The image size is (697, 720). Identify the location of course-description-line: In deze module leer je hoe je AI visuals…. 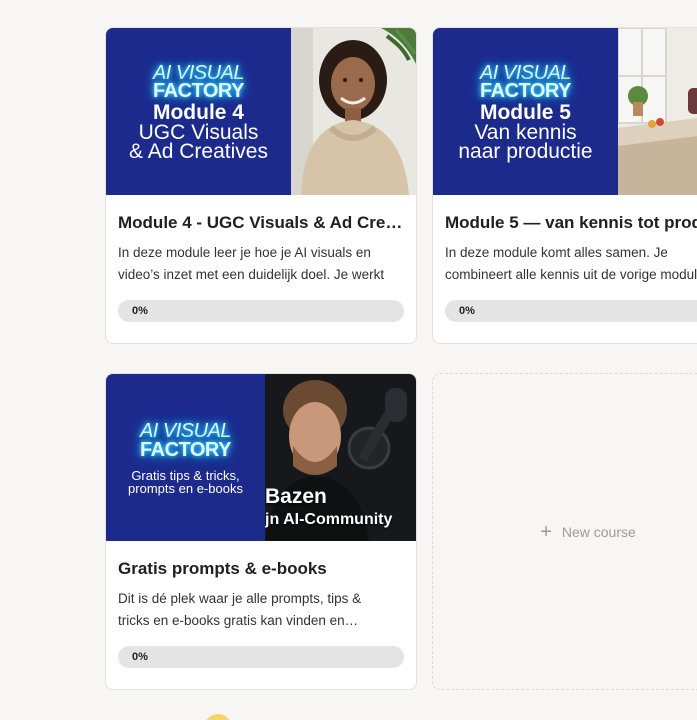
(244, 252).